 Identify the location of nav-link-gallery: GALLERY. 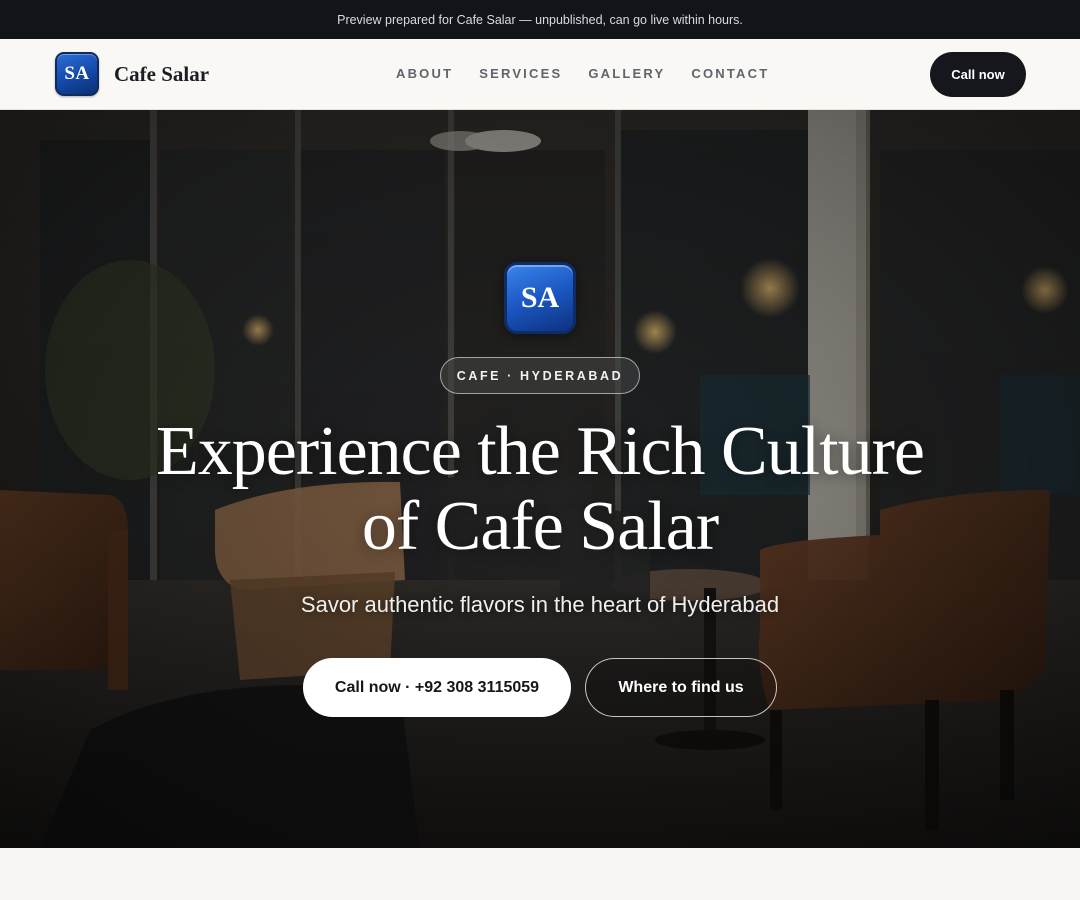
(626, 73).